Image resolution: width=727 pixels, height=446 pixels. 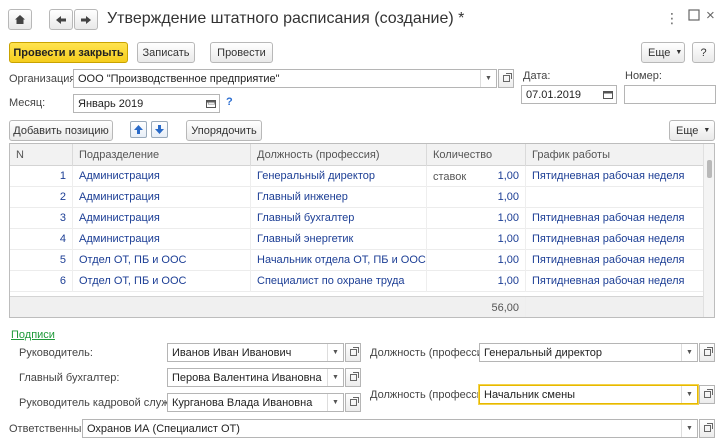 I want to click on signatures-section-link: Подписи, so click(x=33, y=335).